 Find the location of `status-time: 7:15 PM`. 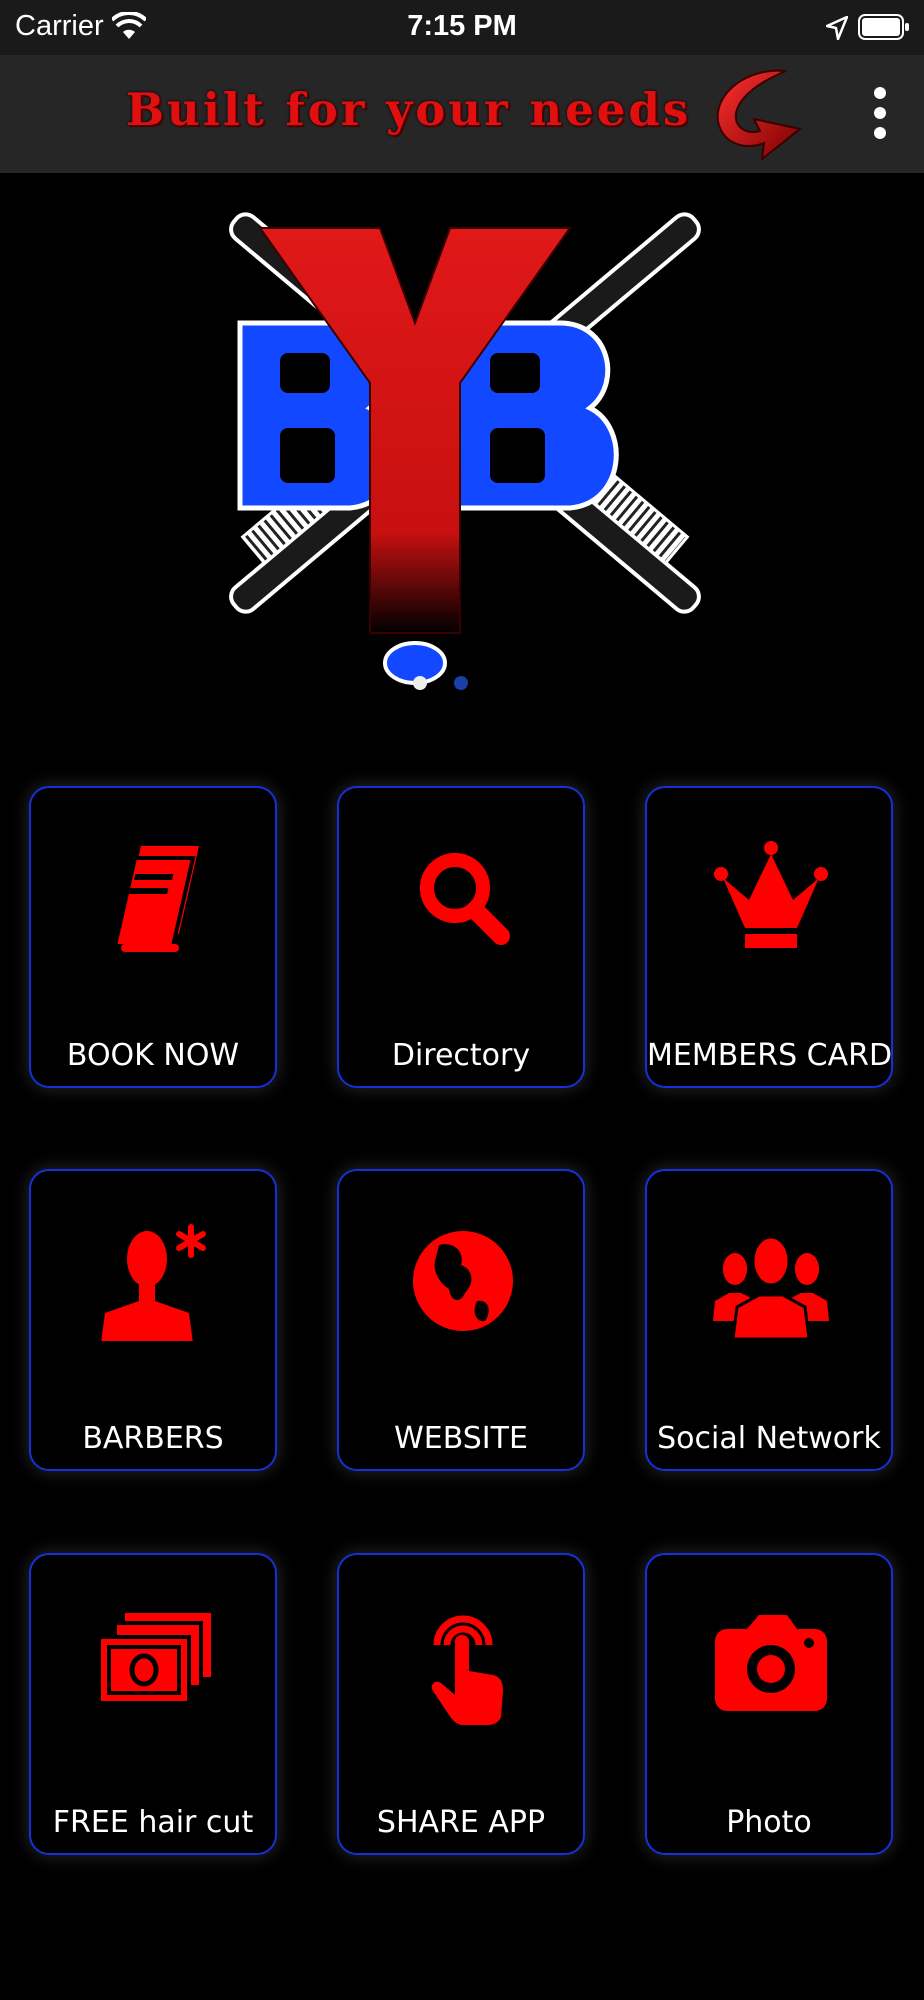

status-time: 7:15 PM is located at coordinates (462, 26).